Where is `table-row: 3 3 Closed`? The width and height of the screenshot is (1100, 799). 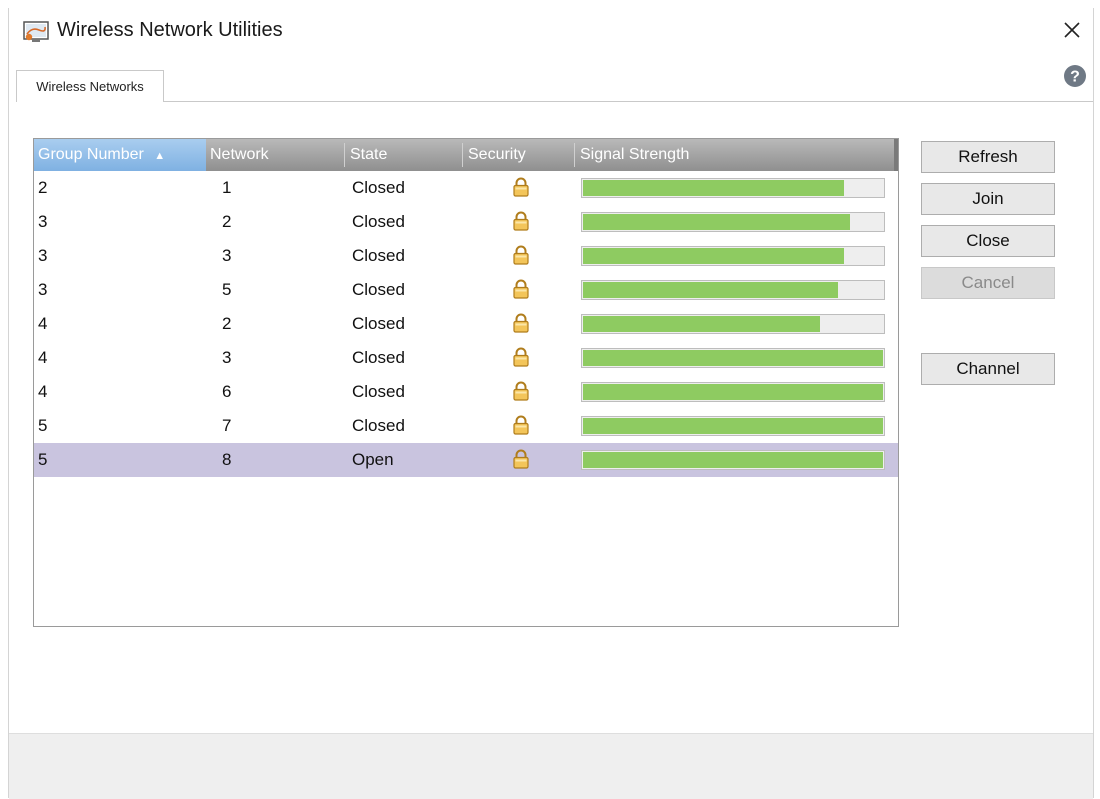
table-row: 3 3 Closed is located at coordinates (466, 256).